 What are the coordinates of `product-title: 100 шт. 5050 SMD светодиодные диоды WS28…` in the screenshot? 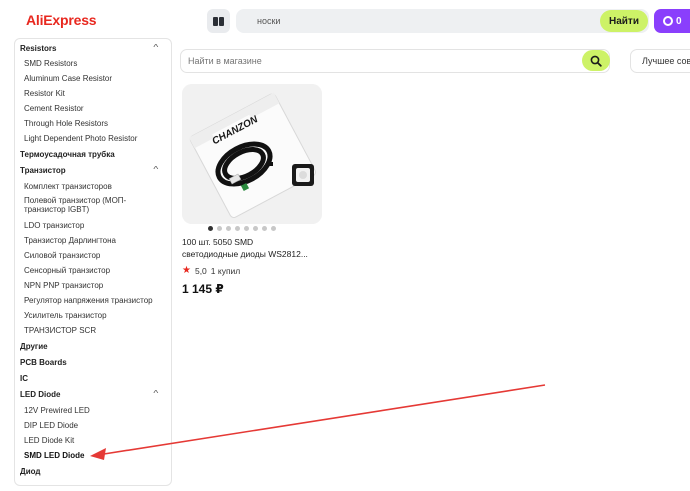 It's located at (252, 248).